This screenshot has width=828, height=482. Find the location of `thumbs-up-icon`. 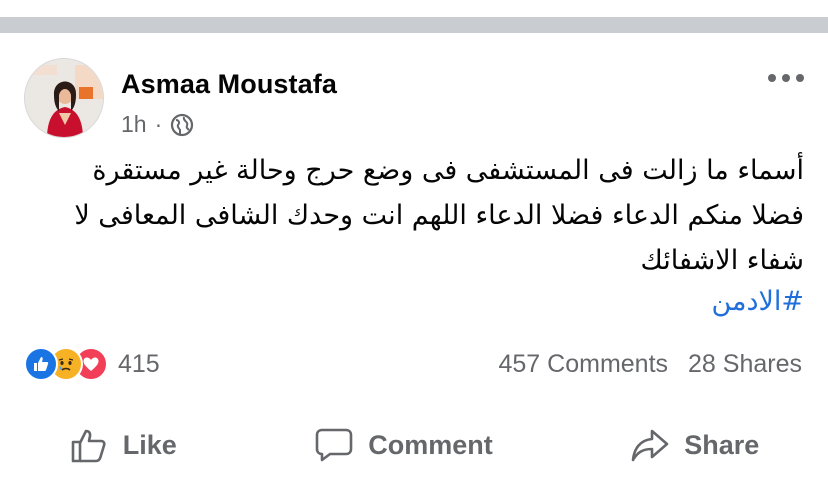

thumbs-up-icon is located at coordinates (88, 446).